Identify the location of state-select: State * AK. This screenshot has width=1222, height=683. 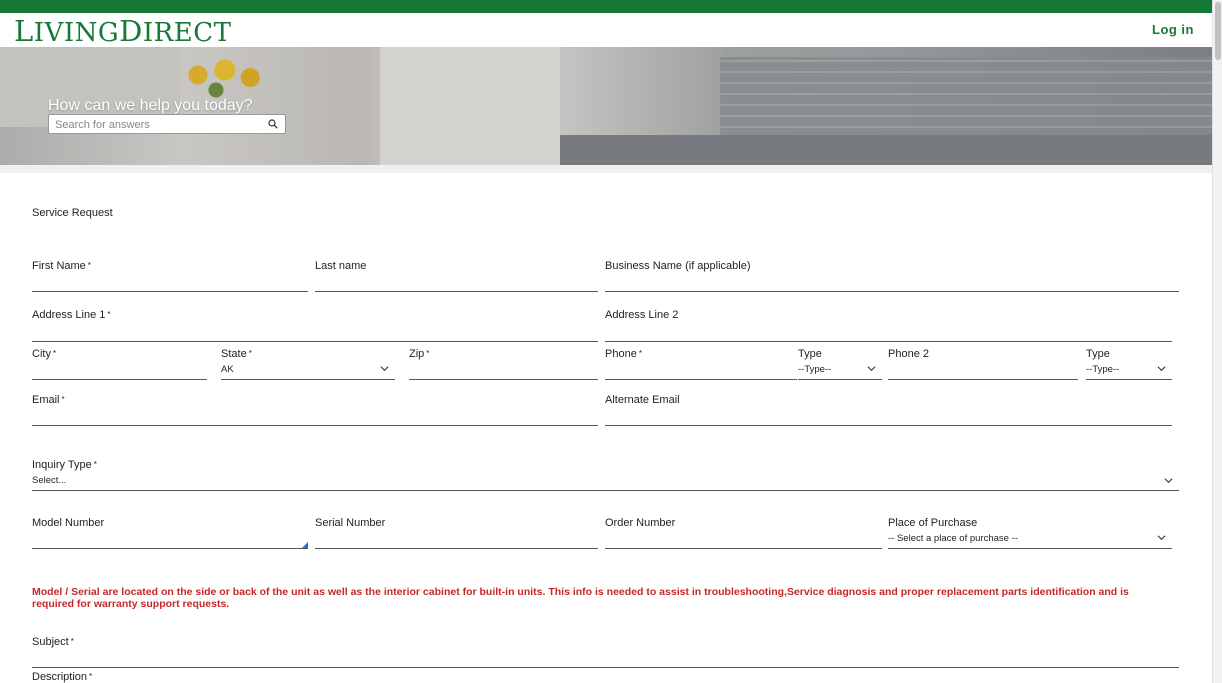
(308, 363).